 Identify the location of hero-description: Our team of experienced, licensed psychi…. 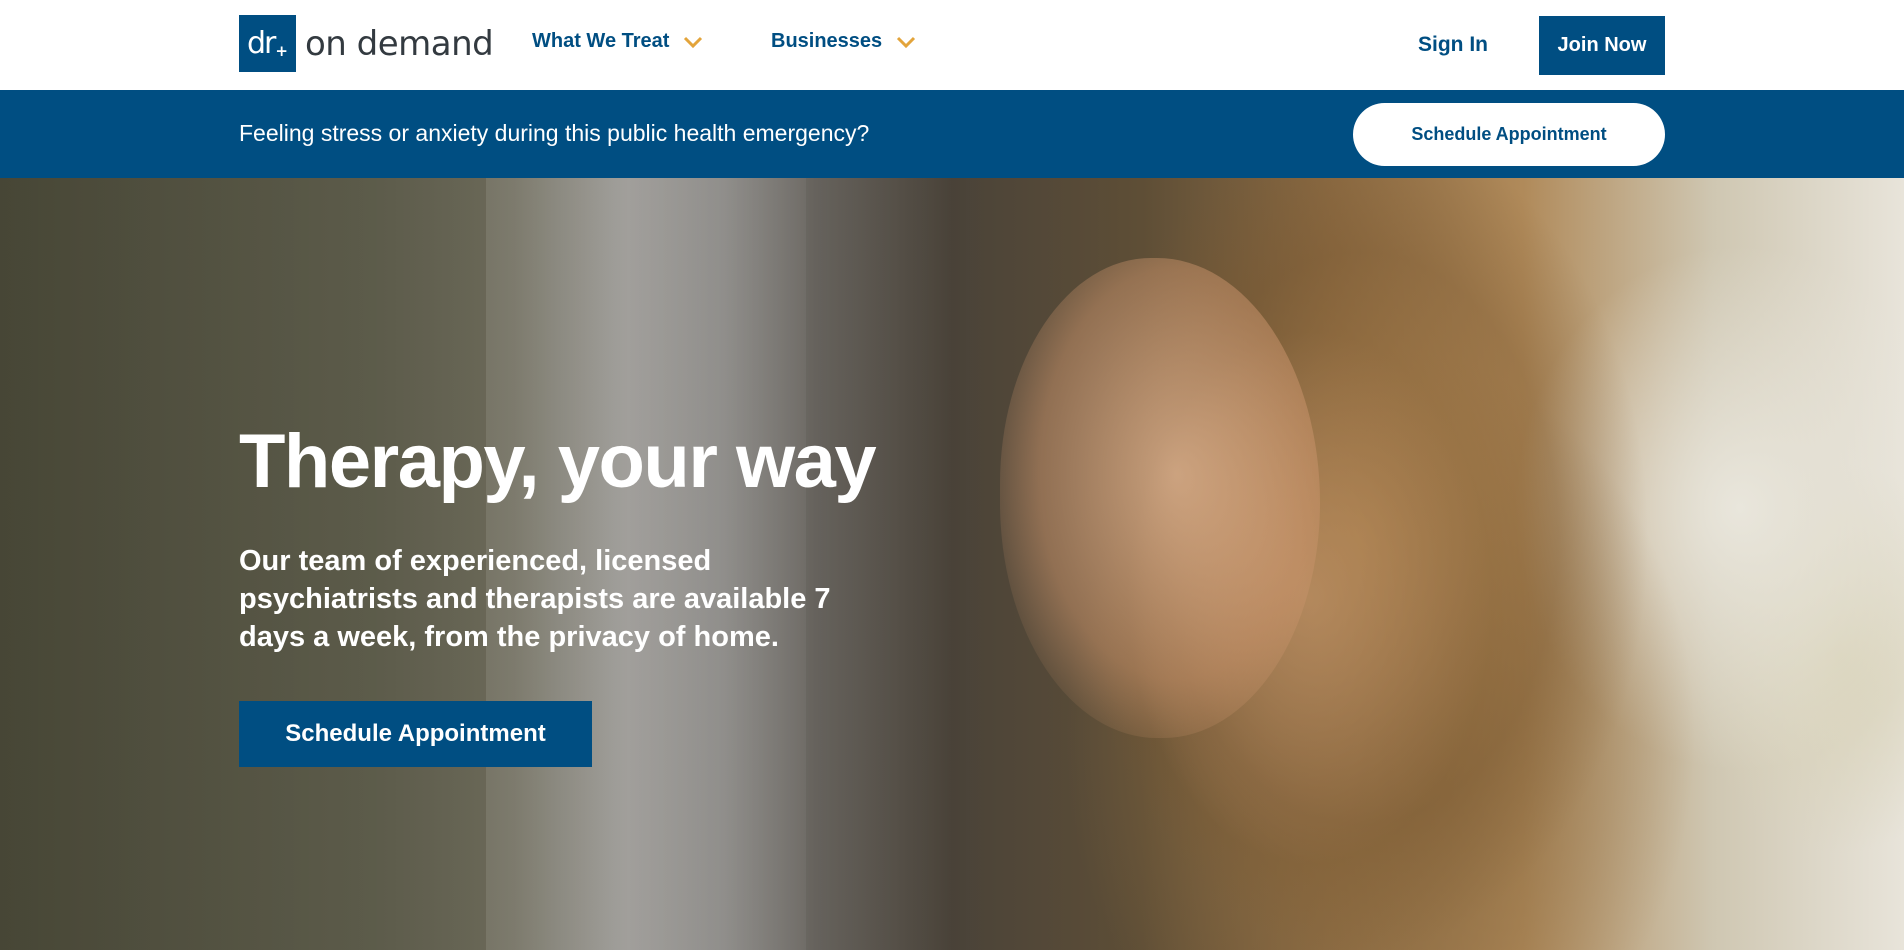
(535, 599).